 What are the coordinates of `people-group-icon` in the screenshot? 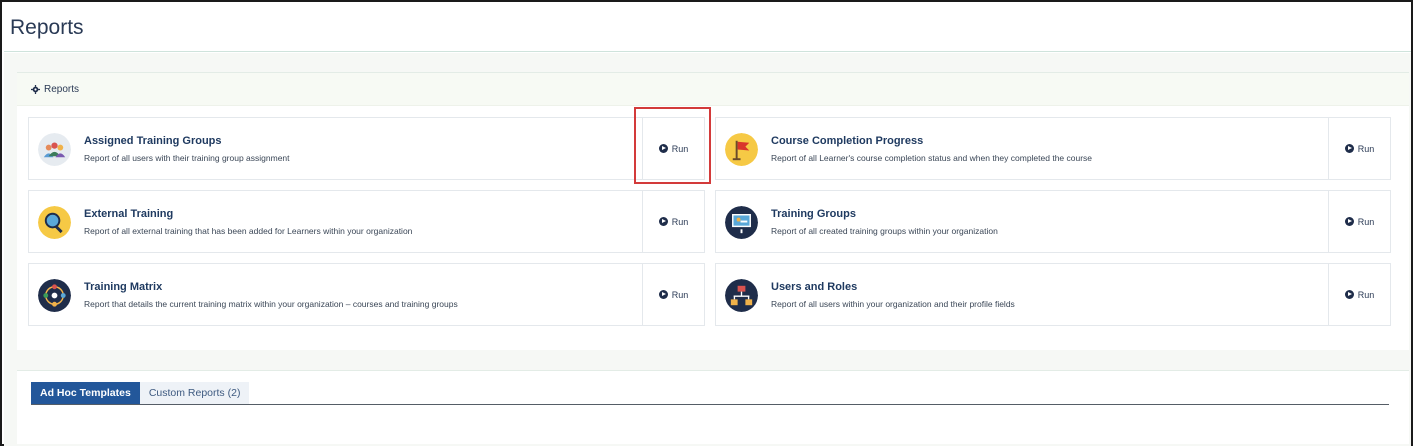 It's located at (54, 149).